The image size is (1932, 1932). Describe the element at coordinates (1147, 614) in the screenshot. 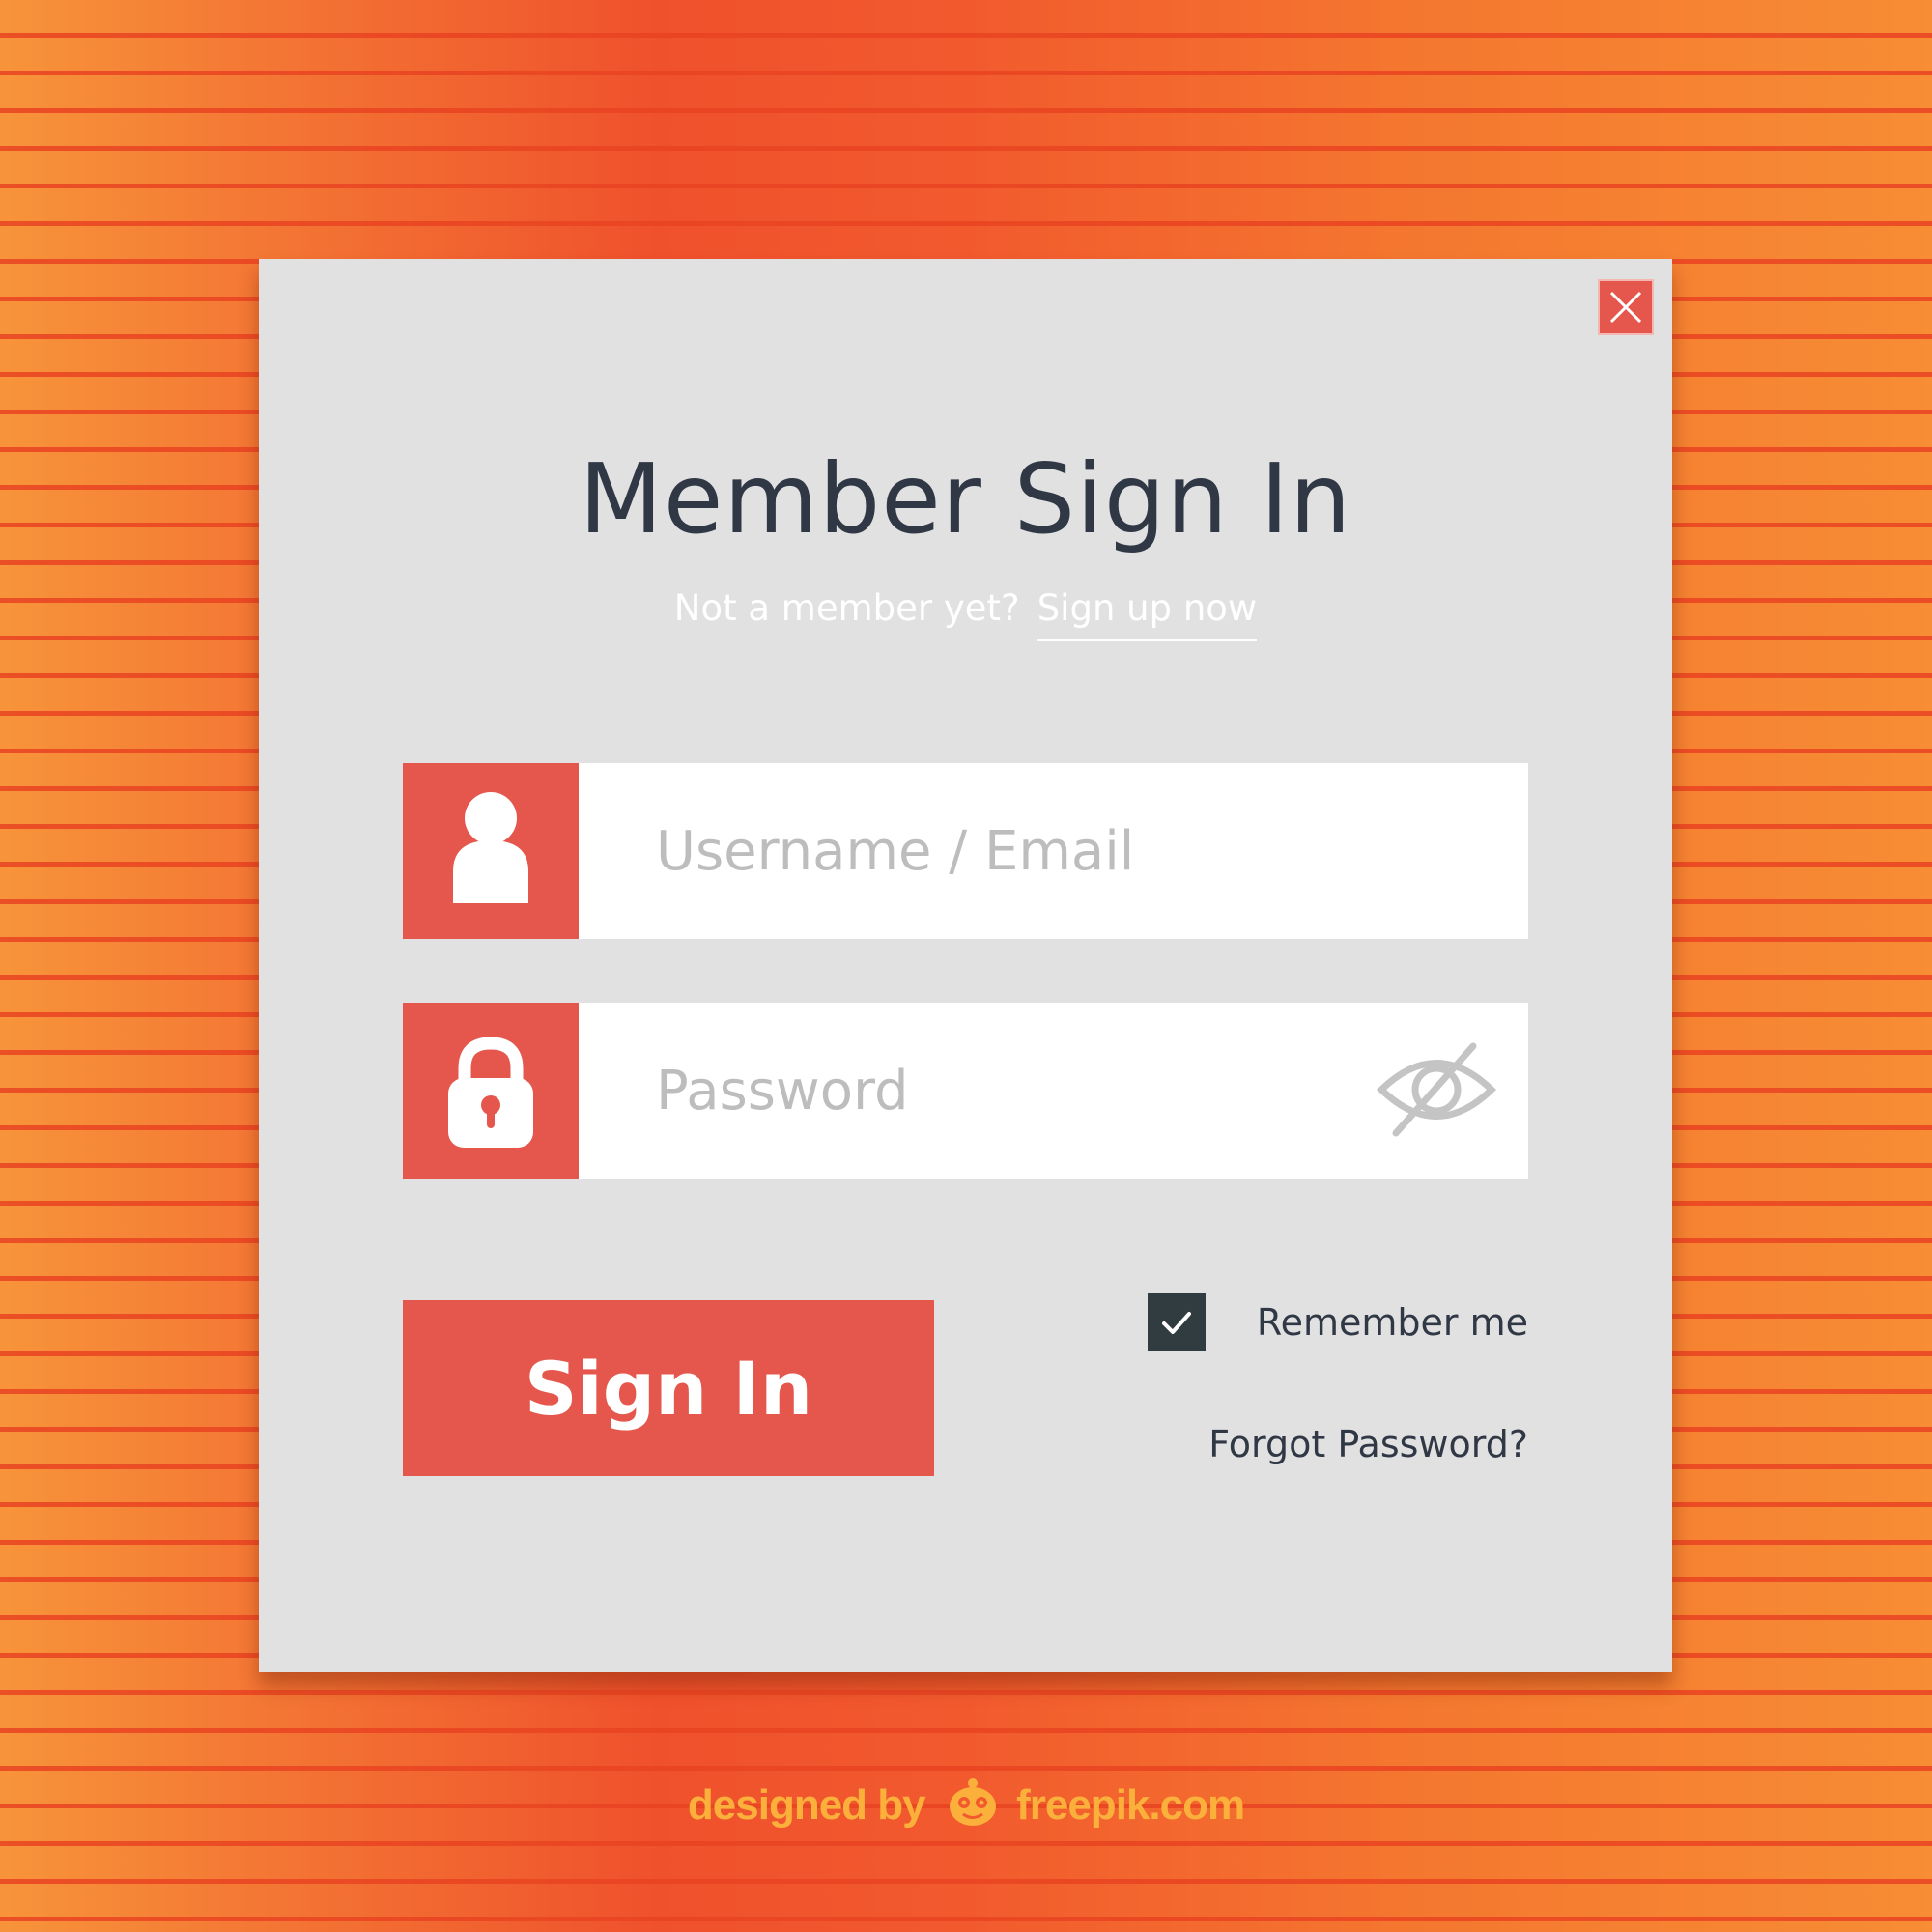

I see `signup-link: Sign up now` at that location.